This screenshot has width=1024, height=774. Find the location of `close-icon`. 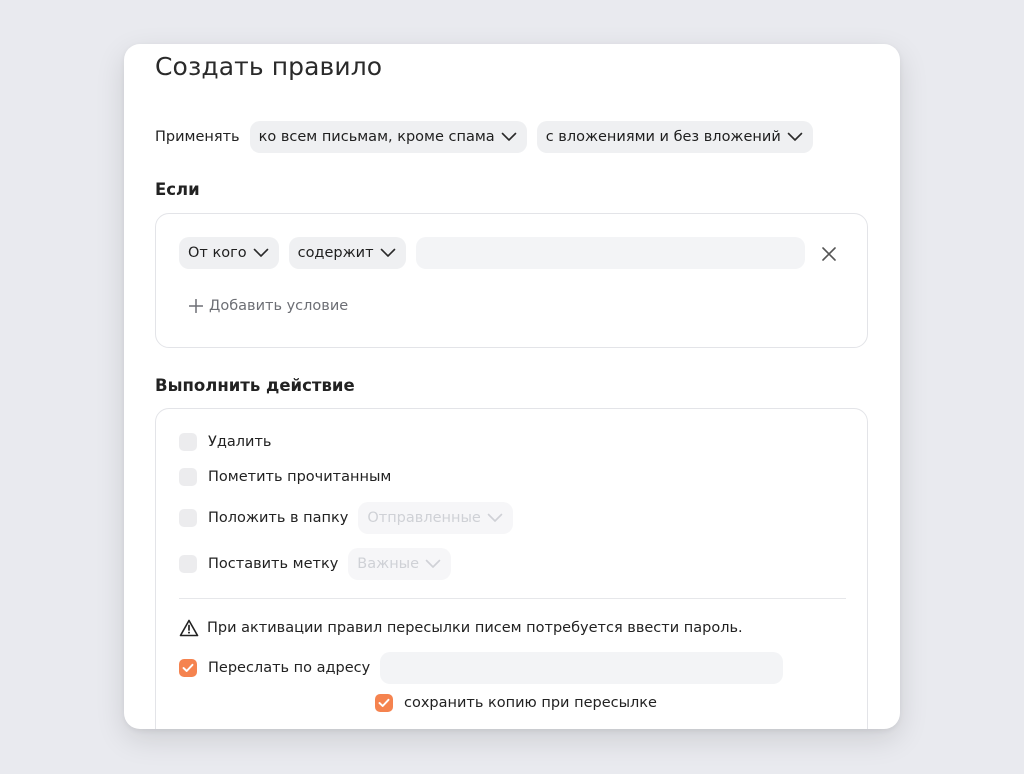

close-icon is located at coordinates (829, 254).